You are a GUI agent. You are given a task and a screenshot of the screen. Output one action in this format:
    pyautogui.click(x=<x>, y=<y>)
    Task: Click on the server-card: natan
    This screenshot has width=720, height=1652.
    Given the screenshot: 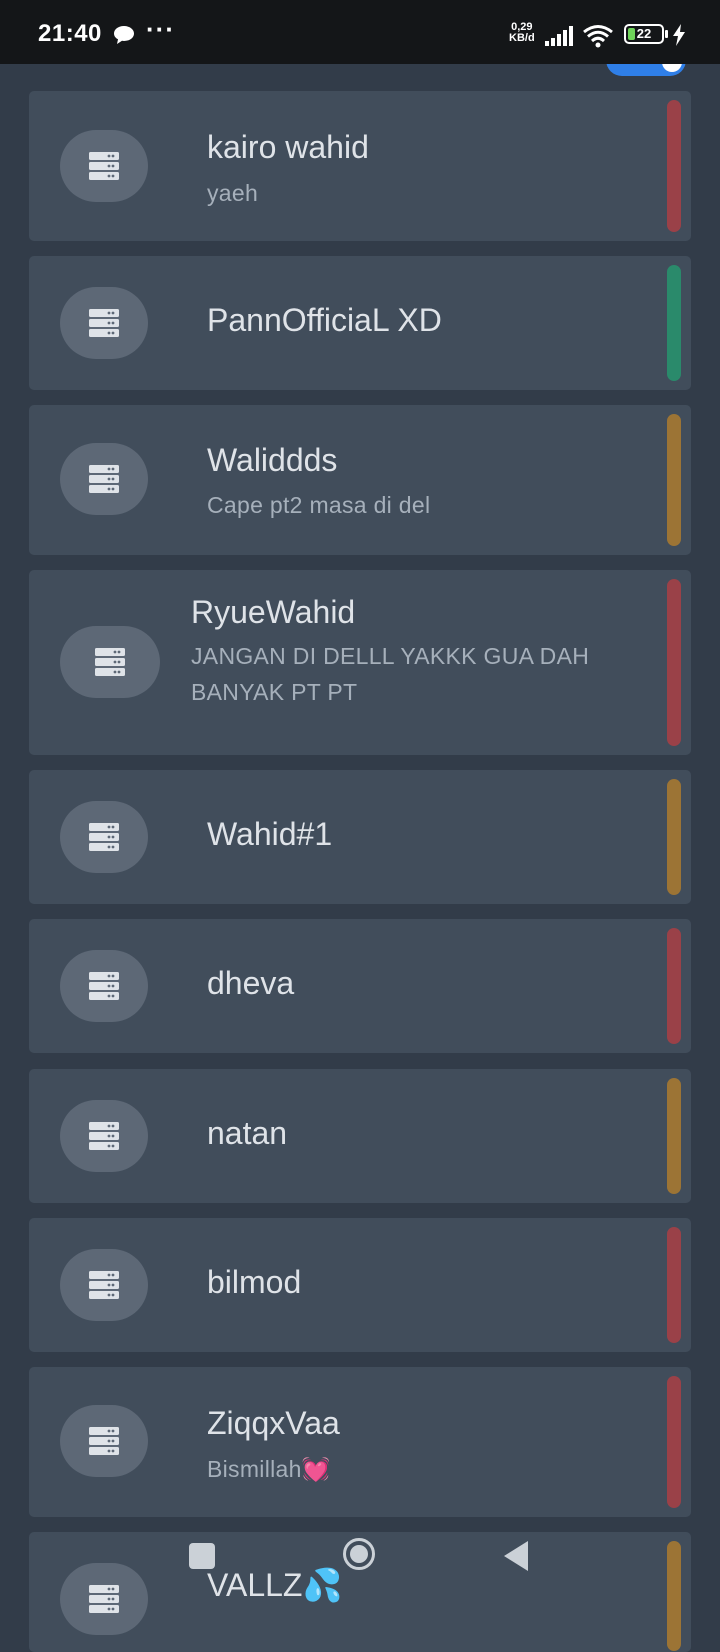 What is the action you would take?
    pyautogui.click(x=360, y=1136)
    